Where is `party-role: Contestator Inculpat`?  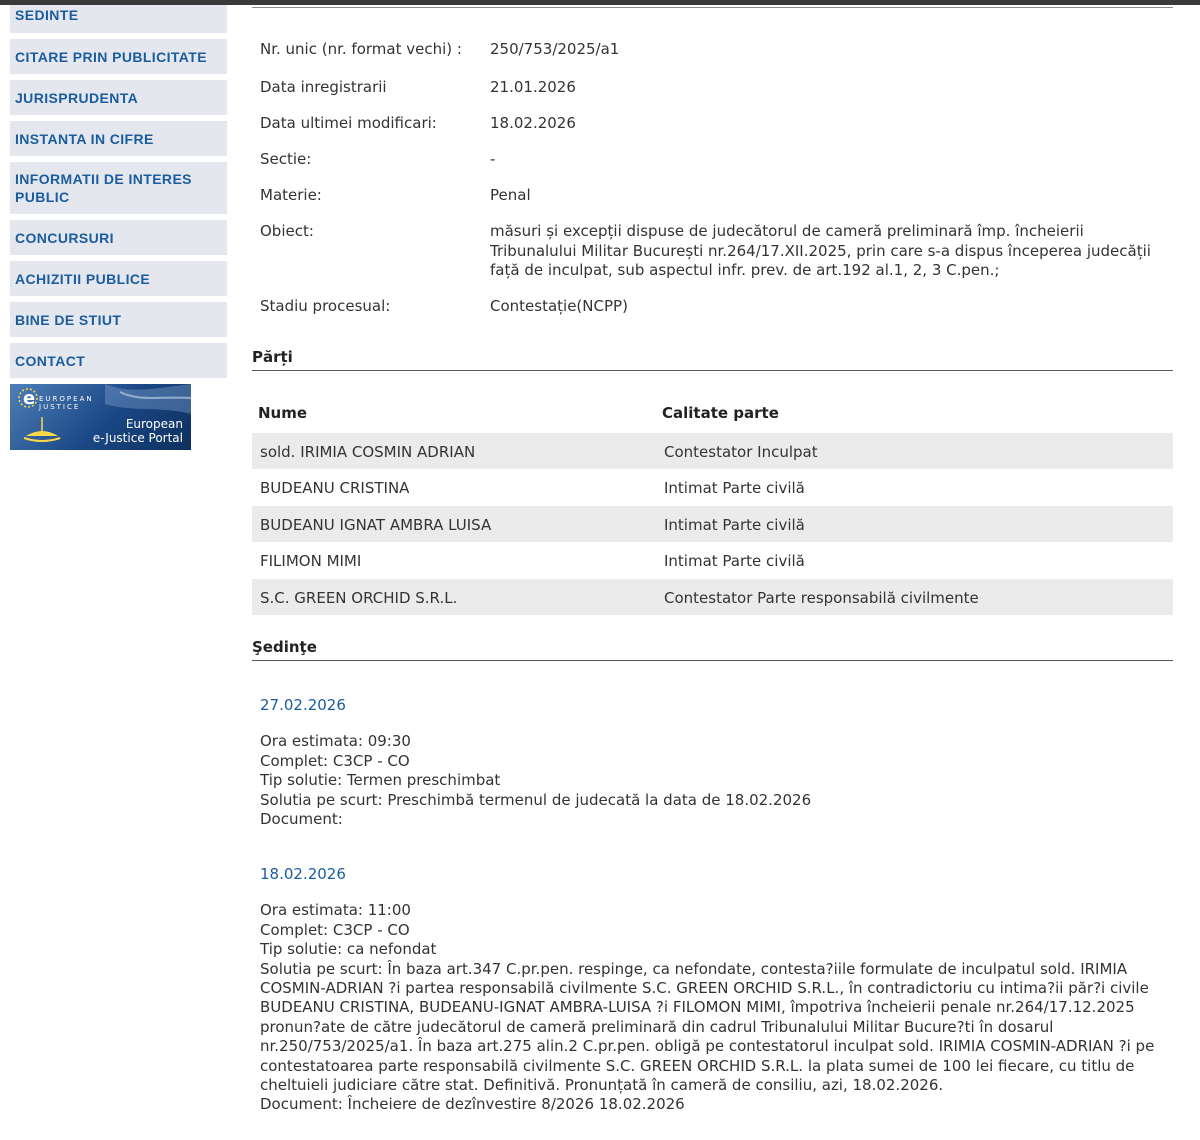 party-role: Contestator Inculpat is located at coordinates (741, 452).